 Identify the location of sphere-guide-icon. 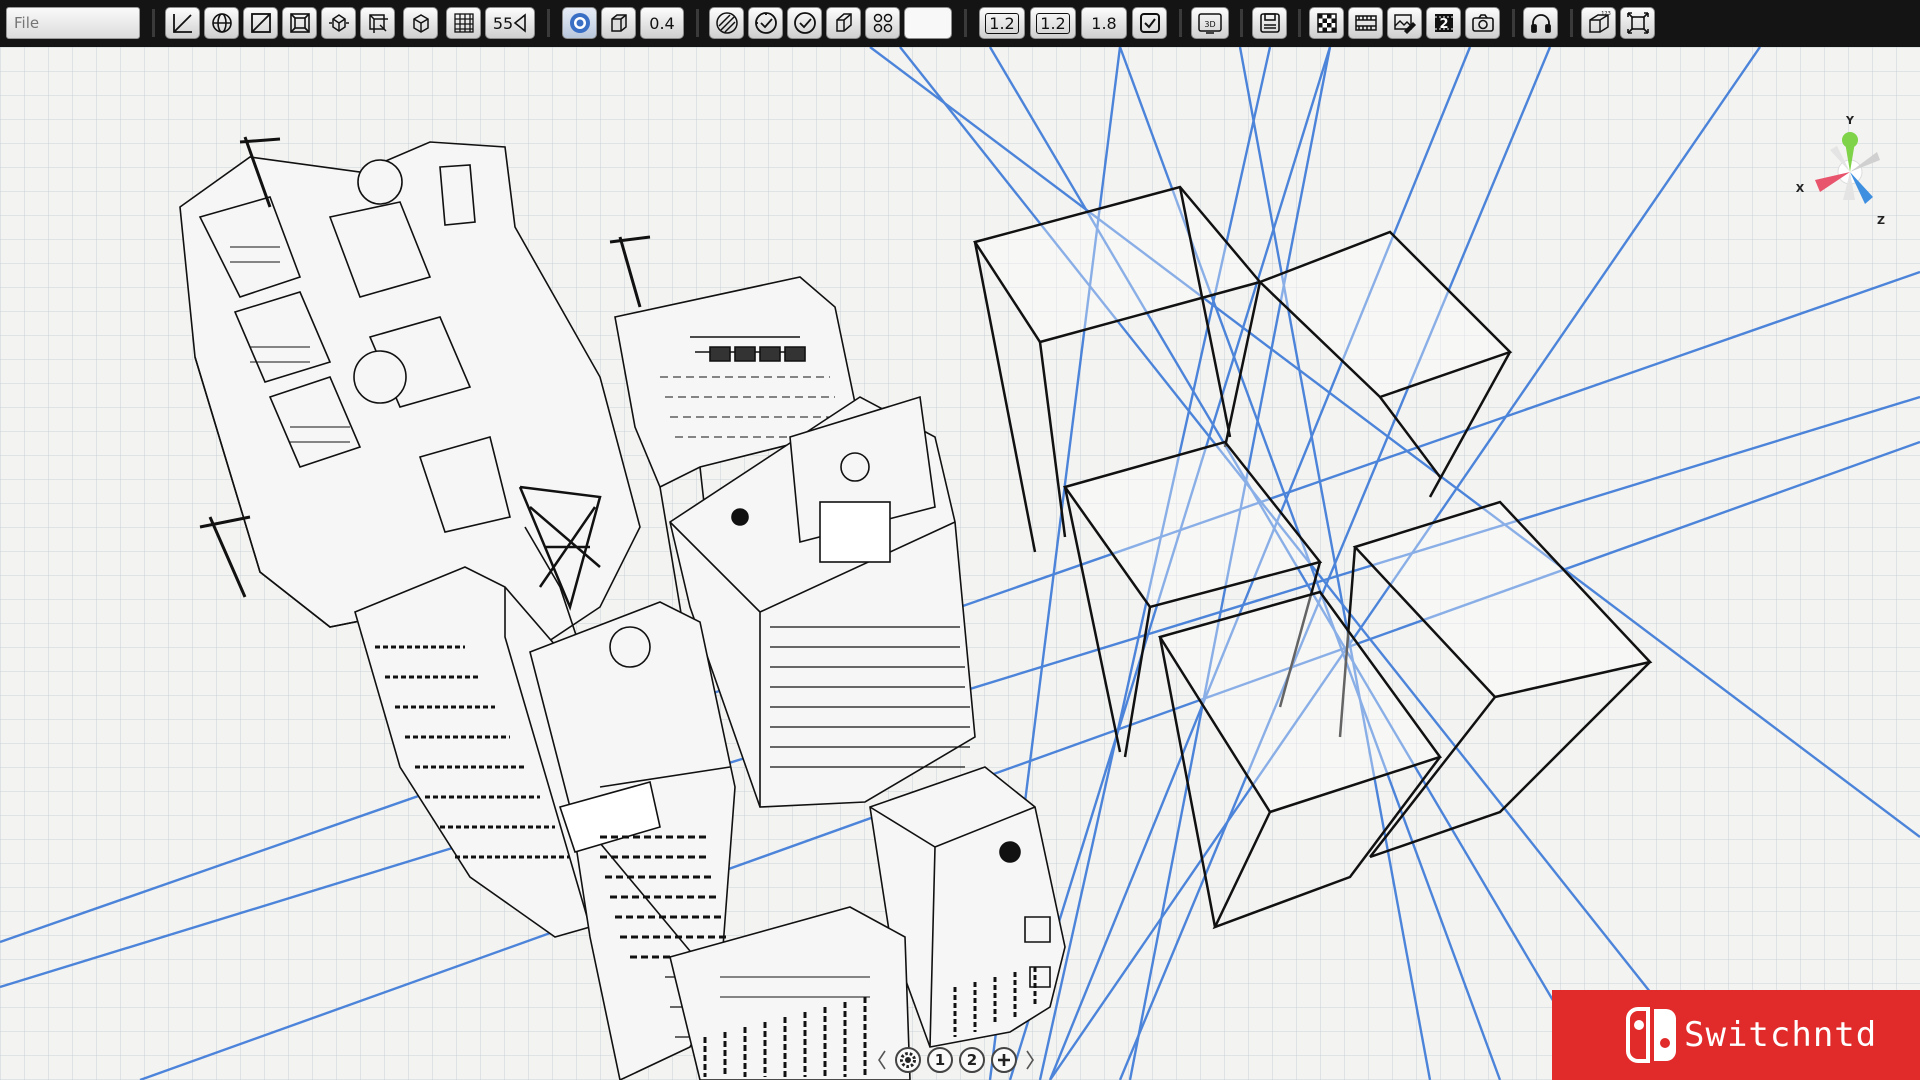
(221, 23).